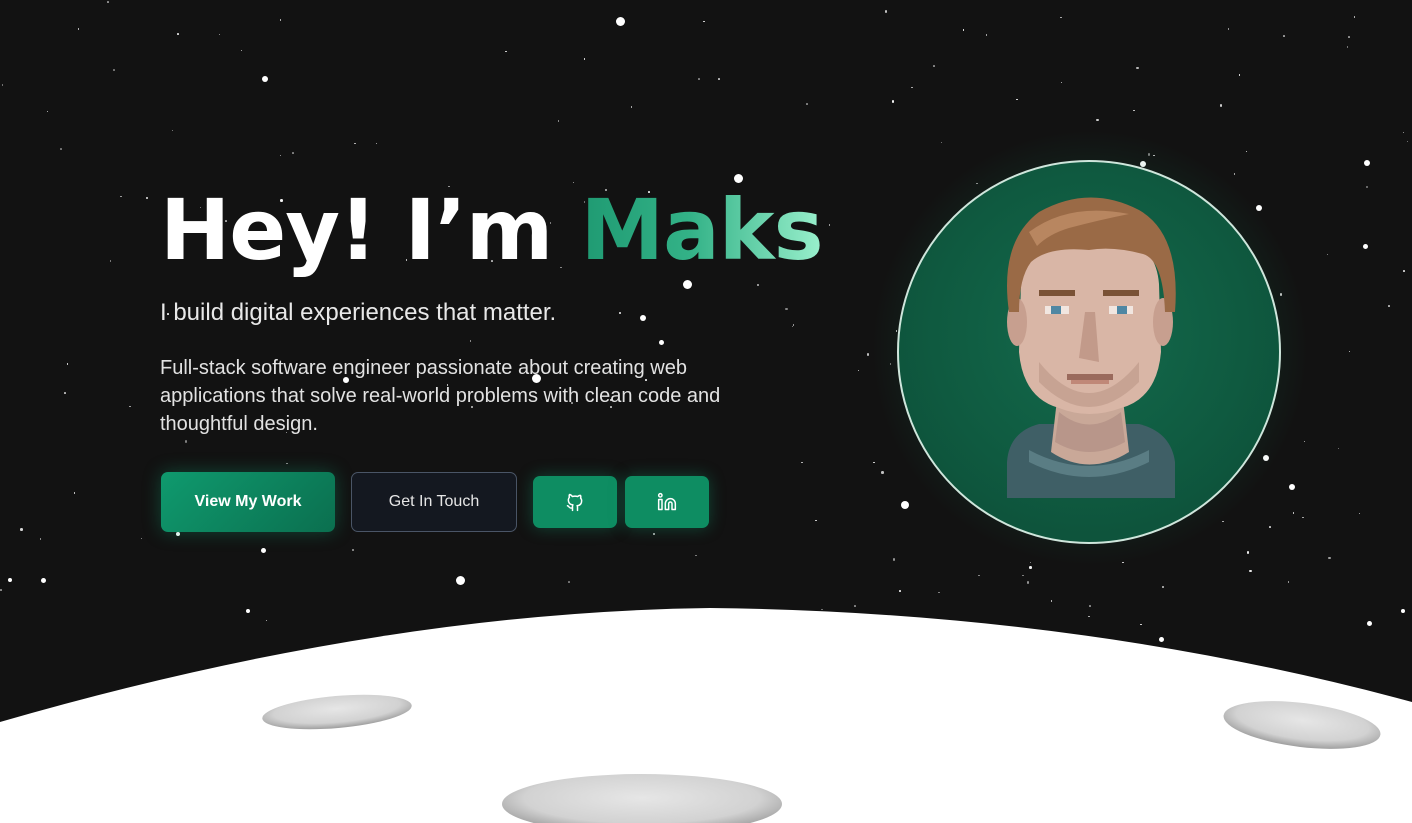  Describe the element at coordinates (370, 230) in the screenshot. I see `greeting-text: Hey! I’m` at that location.